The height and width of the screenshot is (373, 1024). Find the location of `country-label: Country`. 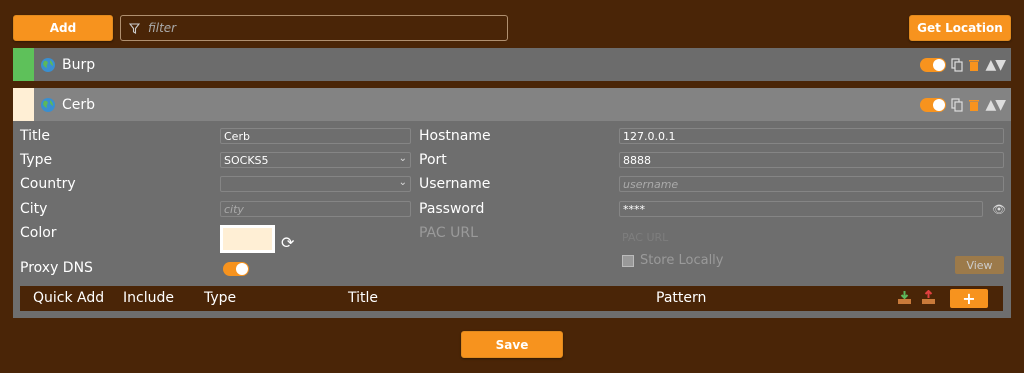

country-label: Country is located at coordinates (48, 184).